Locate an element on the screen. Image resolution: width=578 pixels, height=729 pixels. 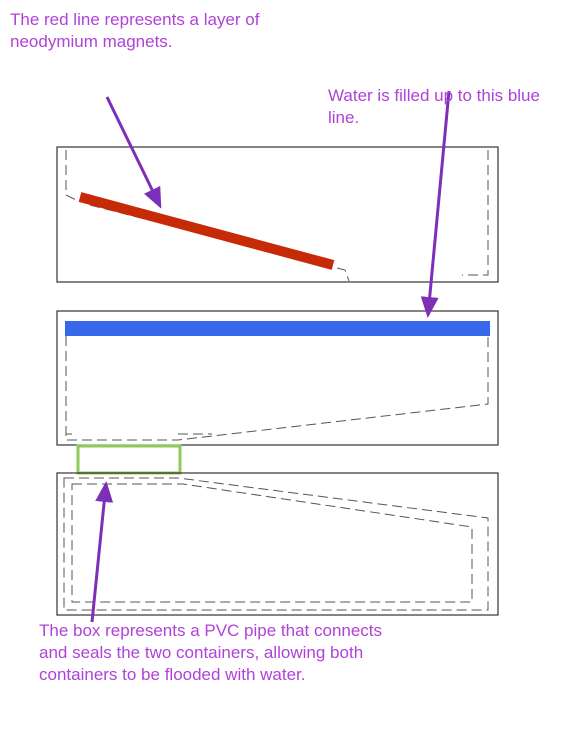
middle-container-inner-dashed is located at coordinates (277, 388).